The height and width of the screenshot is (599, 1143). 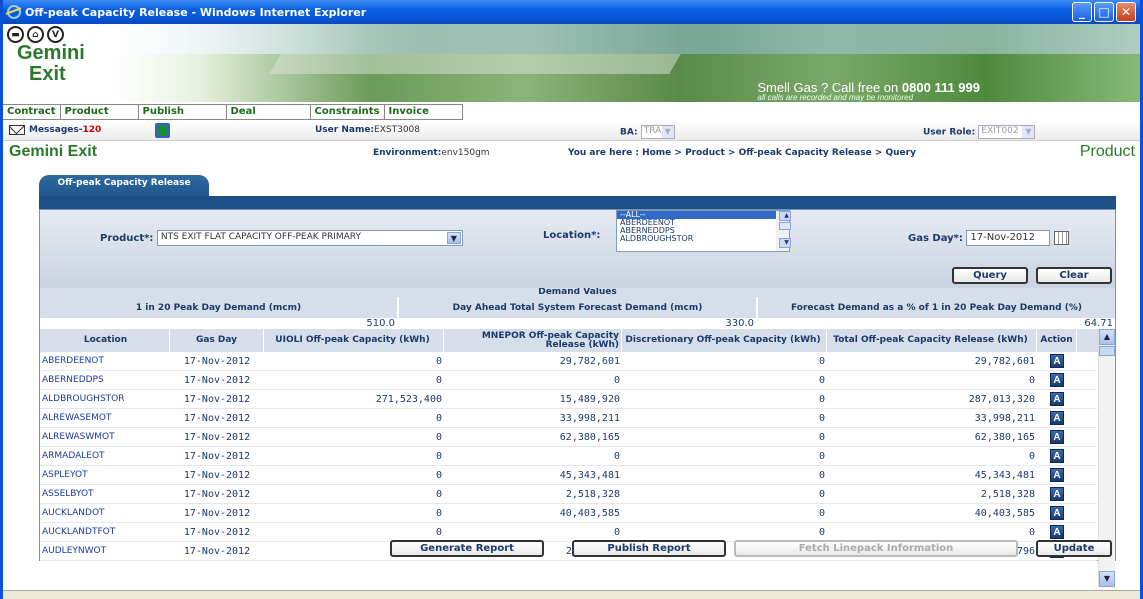 I want to click on location-link: ASSELBYOT, so click(x=105, y=494).